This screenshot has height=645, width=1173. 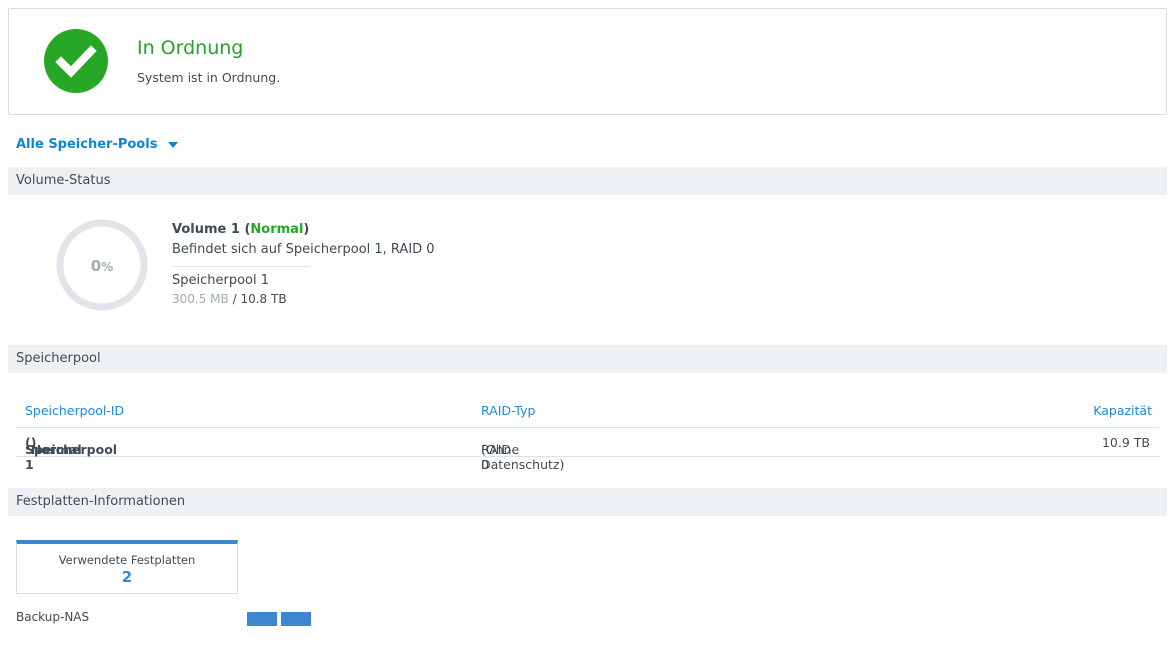 I want to click on volume-usage-percent: 0%, so click(x=102, y=266).